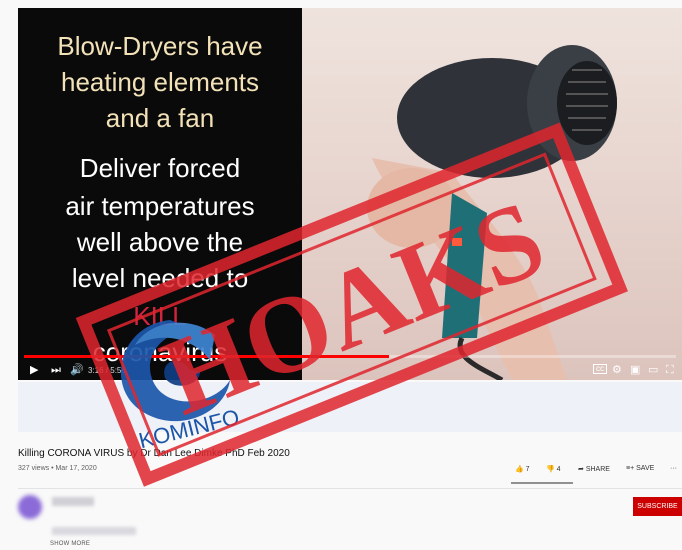 The width and height of the screenshot is (682, 550). Describe the element at coordinates (617, 370) in the screenshot. I see `settings-icon: ⚙` at that location.